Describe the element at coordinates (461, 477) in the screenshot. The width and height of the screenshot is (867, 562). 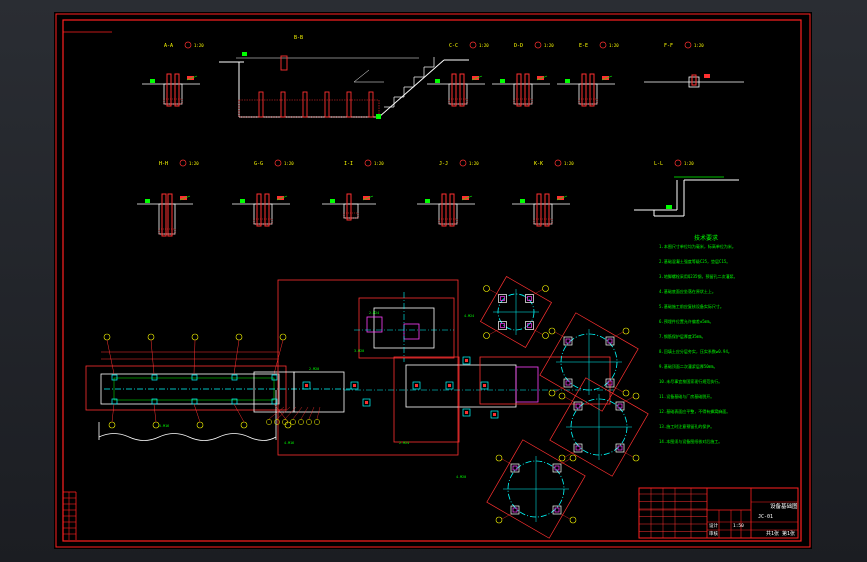
I see `dim-annotation: 4-M20` at that location.